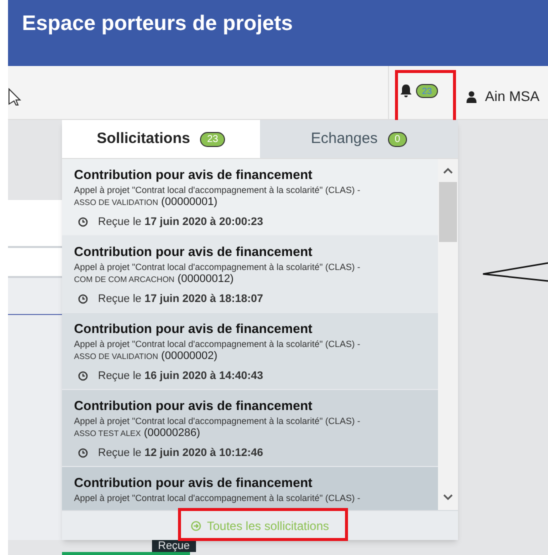  What do you see at coordinates (250, 274) in the screenshot?
I see `request-item: Contribution pour avis de financement Appel à projet "Contrat local d'accompagnement à la scolarité" (CLAS) - COM DE COM ARCACHON (00000012) Reçue le 17 juin 2020 à 18:18:07` at bounding box center [250, 274].